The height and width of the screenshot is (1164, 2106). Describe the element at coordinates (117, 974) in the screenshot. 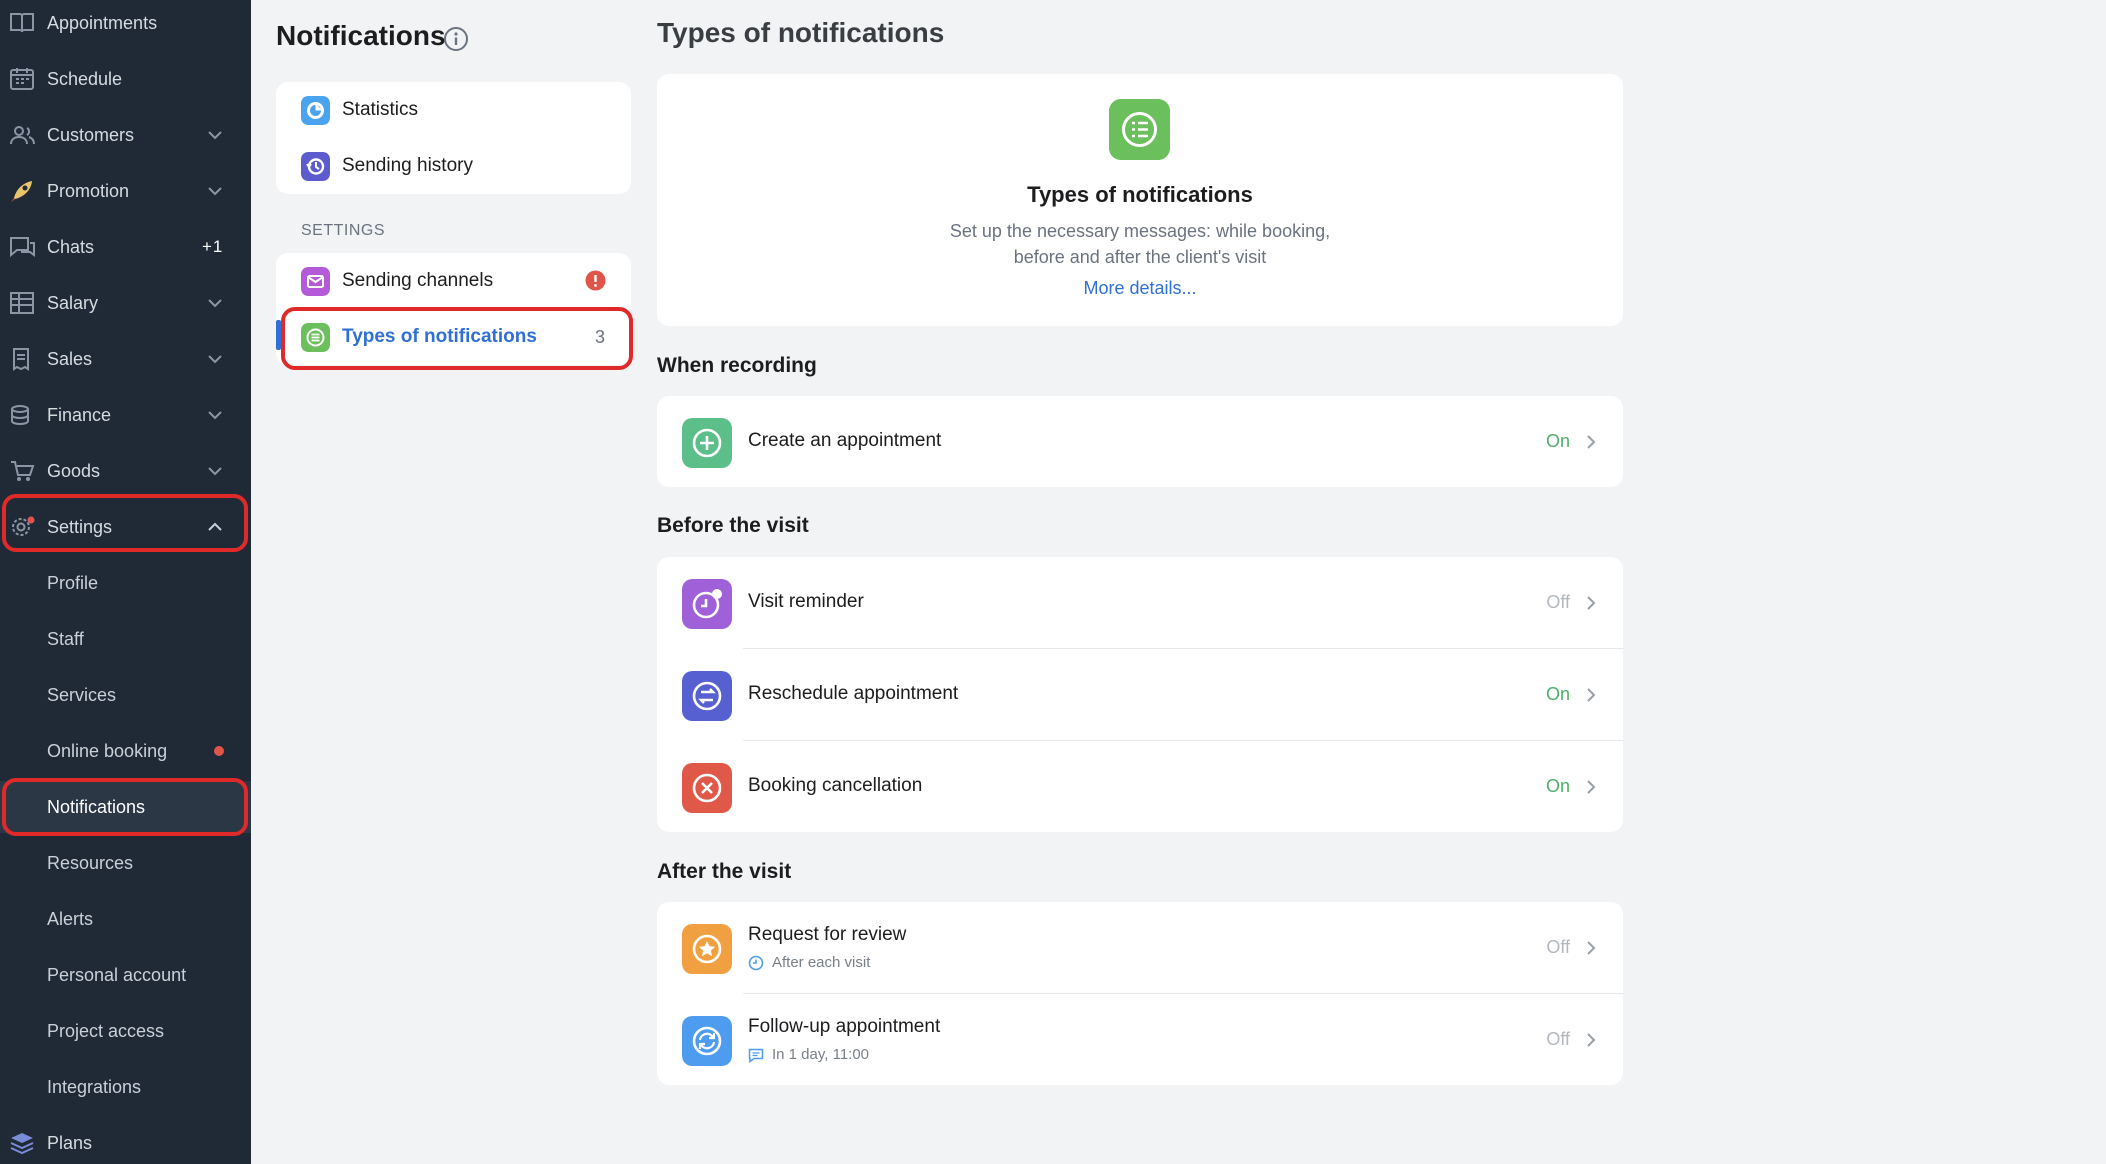

I see `sidebar-subitem-label: Personal account` at that location.